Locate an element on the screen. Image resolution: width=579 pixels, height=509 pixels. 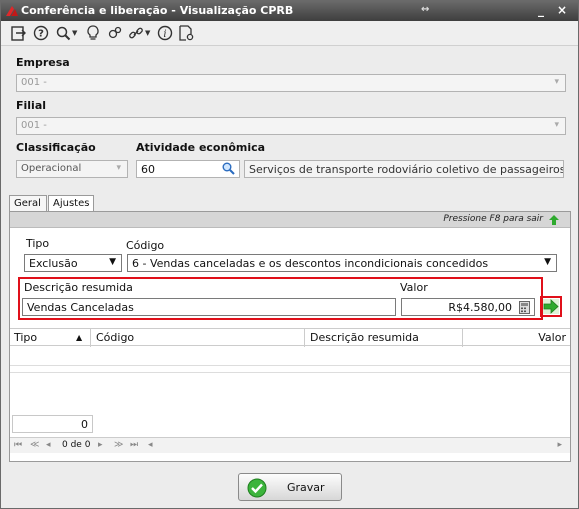
minimize-button: _ is located at coordinates (541, 10).